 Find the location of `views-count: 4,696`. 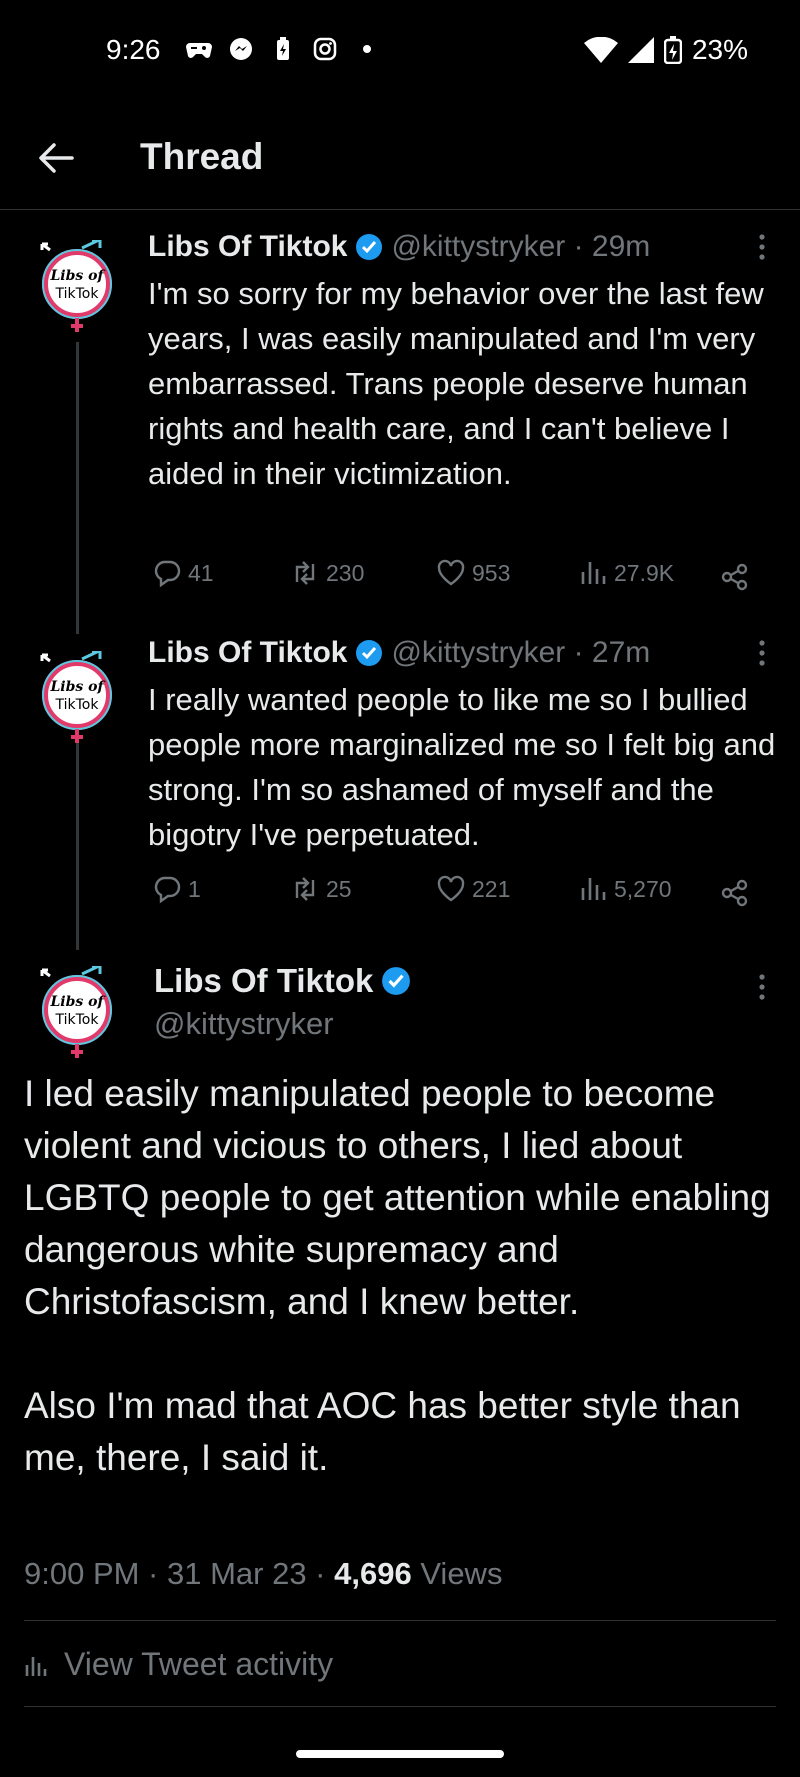

views-count: 4,696 is located at coordinates (373, 1573).